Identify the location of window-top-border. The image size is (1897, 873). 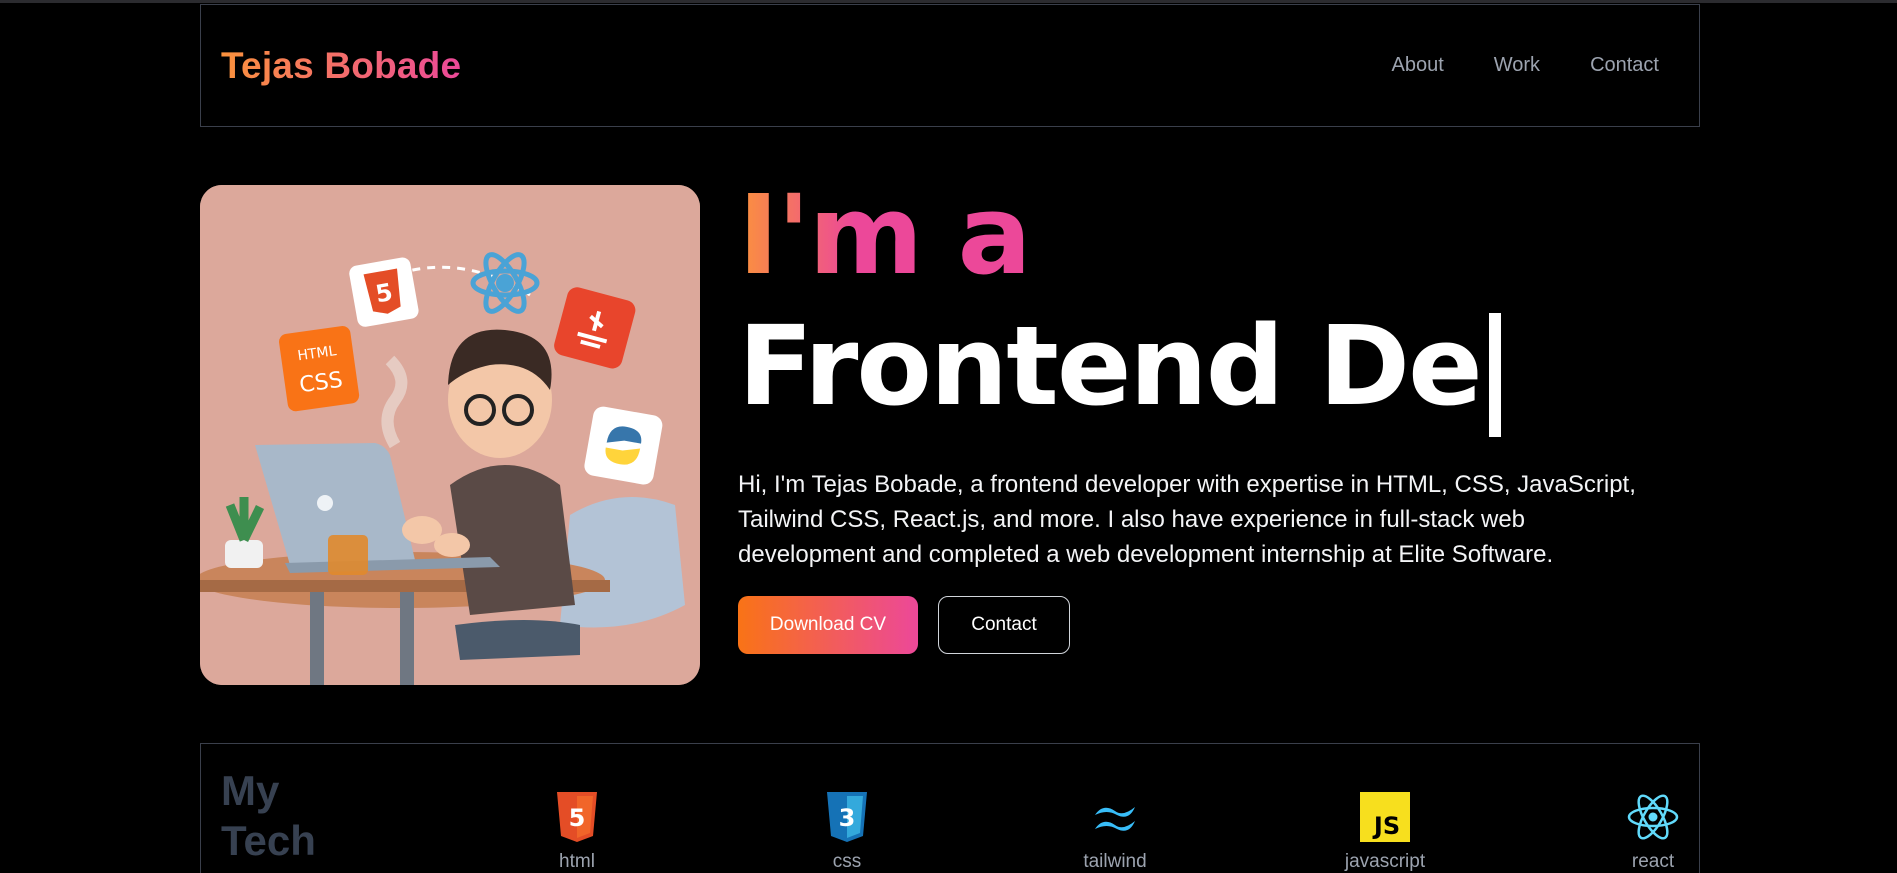
(948, 1).